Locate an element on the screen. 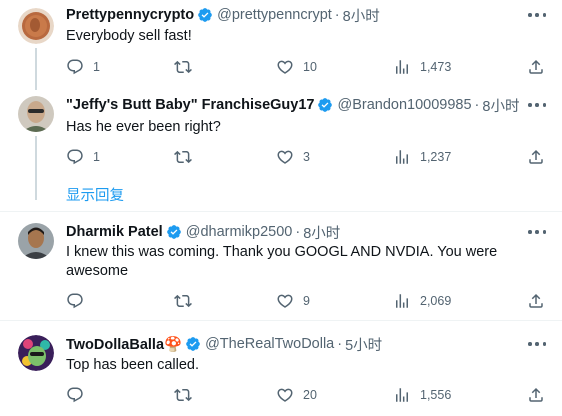 This screenshot has width=562, height=416. tweet-header: TwoDollaBalla🍄 @TheRealTwoDolla · 5小时 is located at coordinates (224, 344).